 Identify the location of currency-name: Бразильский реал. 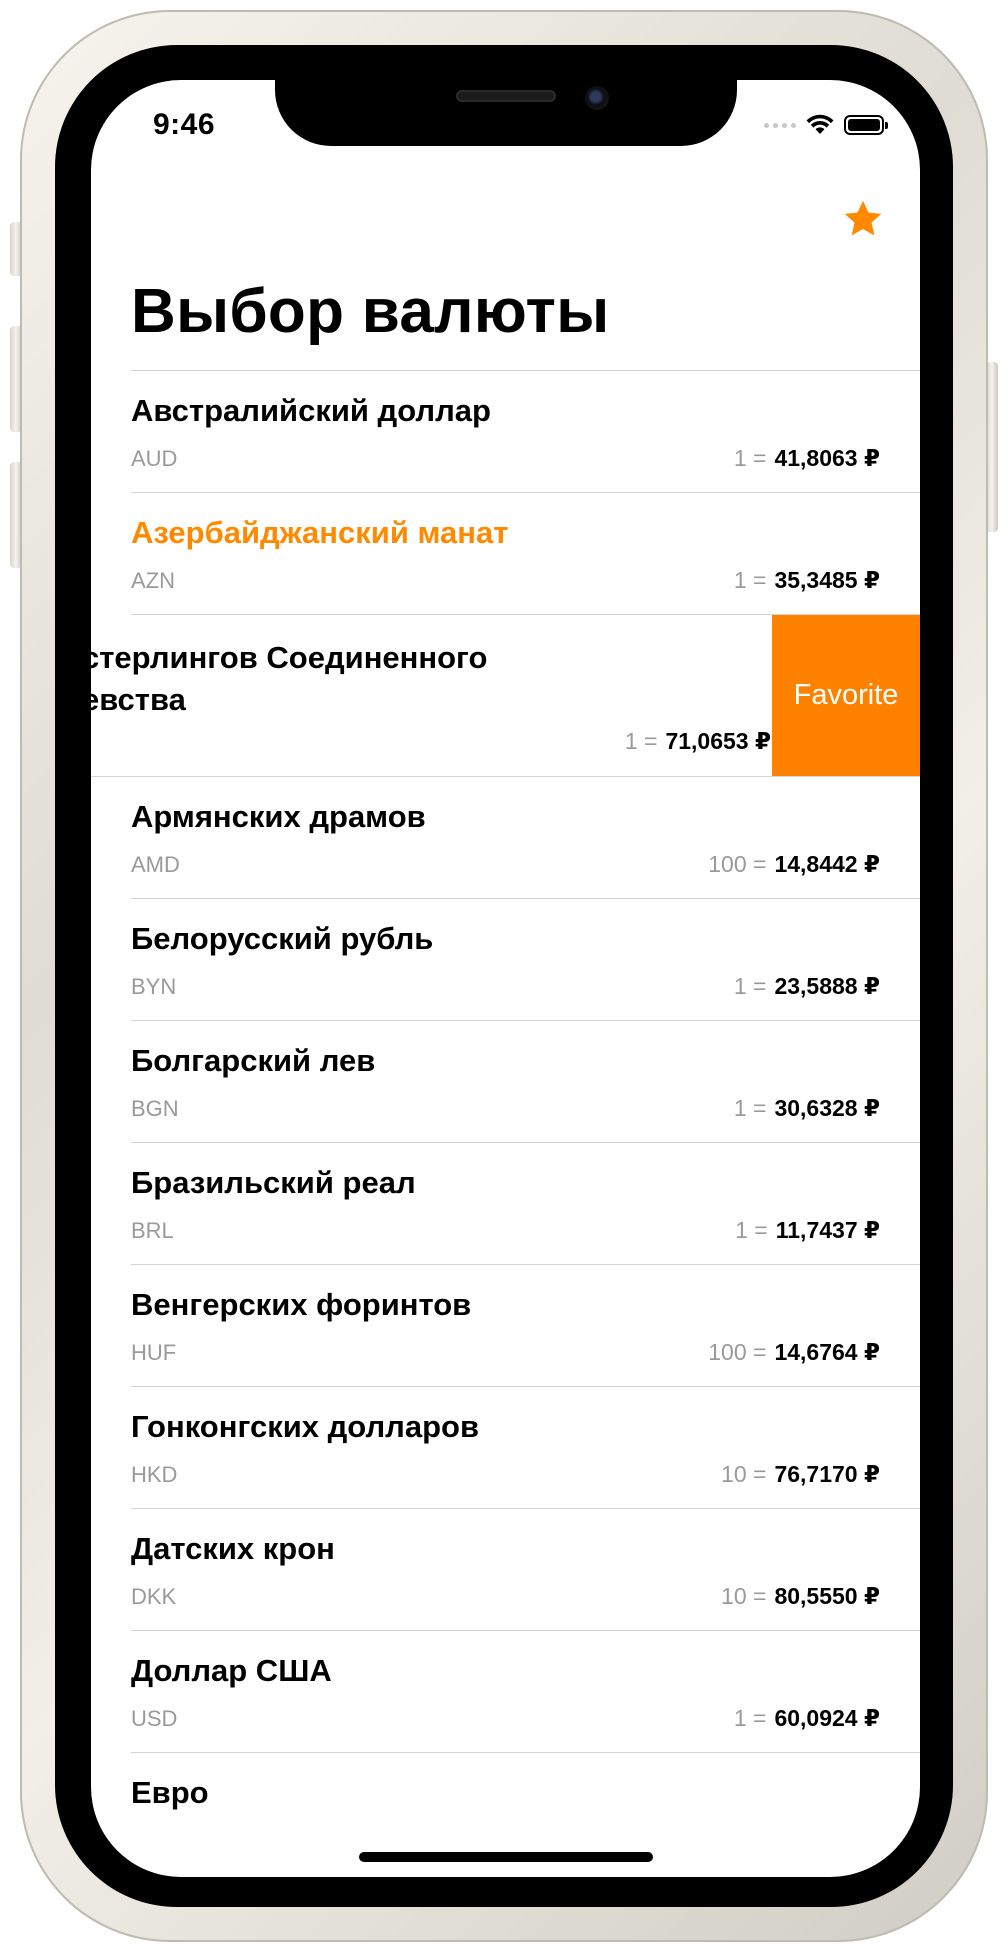
(273, 1182).